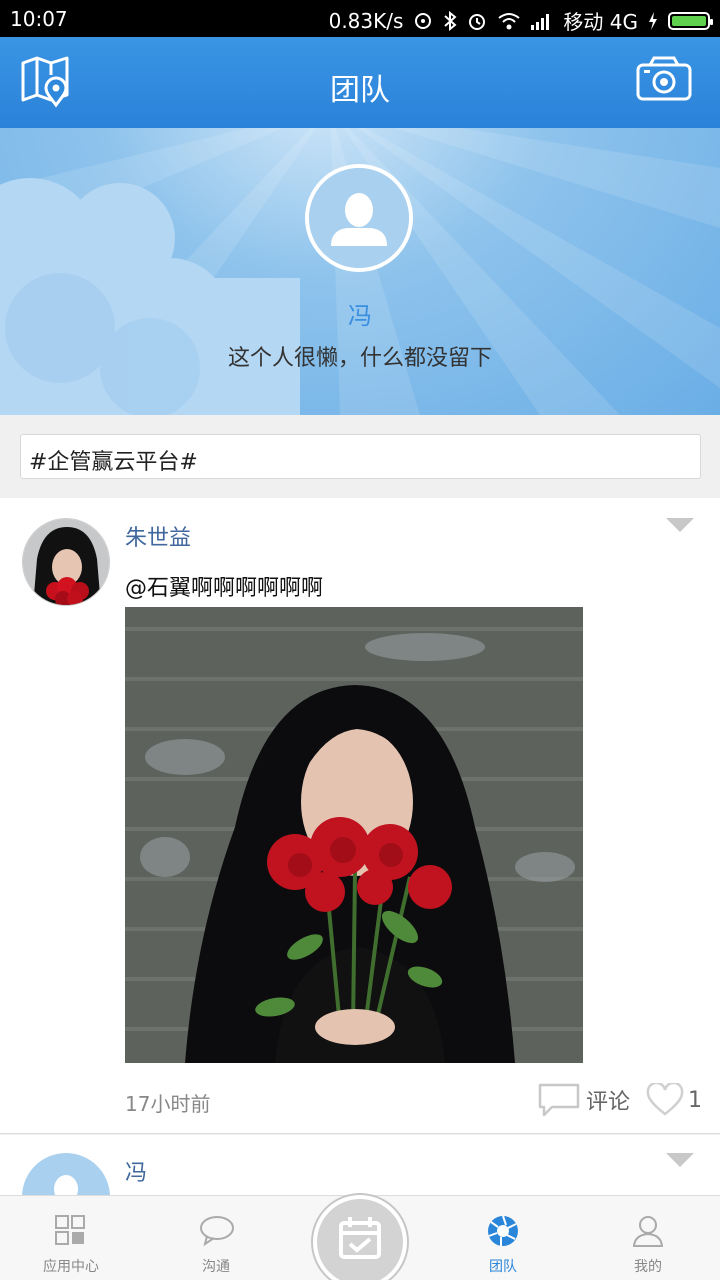 This screenshot has width=720, height=1280. I want to click on status-time: 10:07, so click(39, 19).